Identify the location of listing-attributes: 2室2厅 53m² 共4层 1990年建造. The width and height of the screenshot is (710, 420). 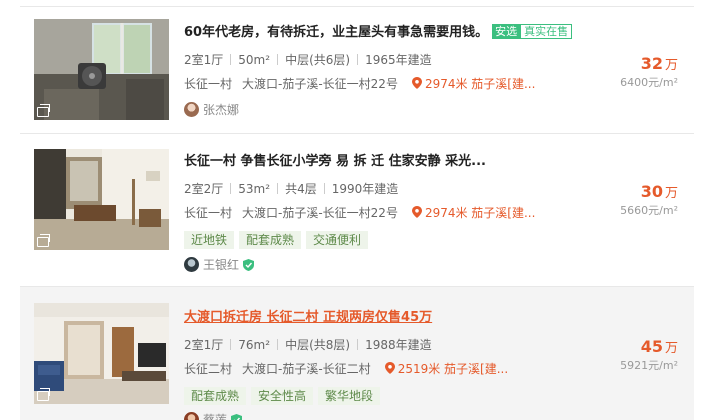
(389, 189).